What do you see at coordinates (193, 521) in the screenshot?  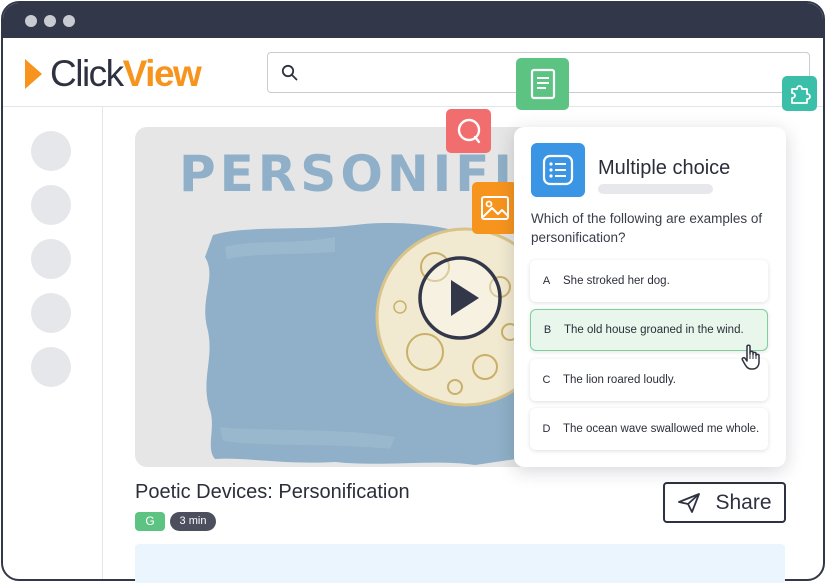 I see `duration-badge: 3 min` at bounding box center [193, 521].